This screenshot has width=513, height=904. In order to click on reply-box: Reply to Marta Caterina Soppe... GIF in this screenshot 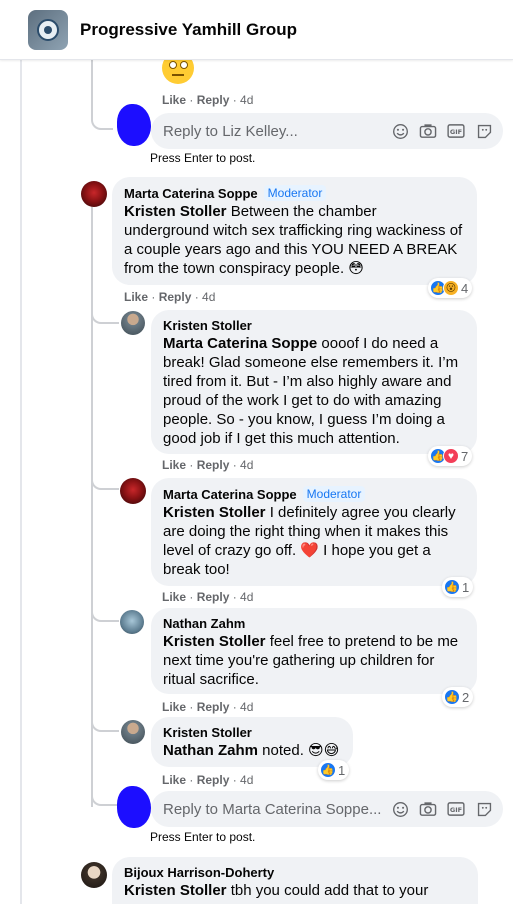, I will do `click(327, 809)`.